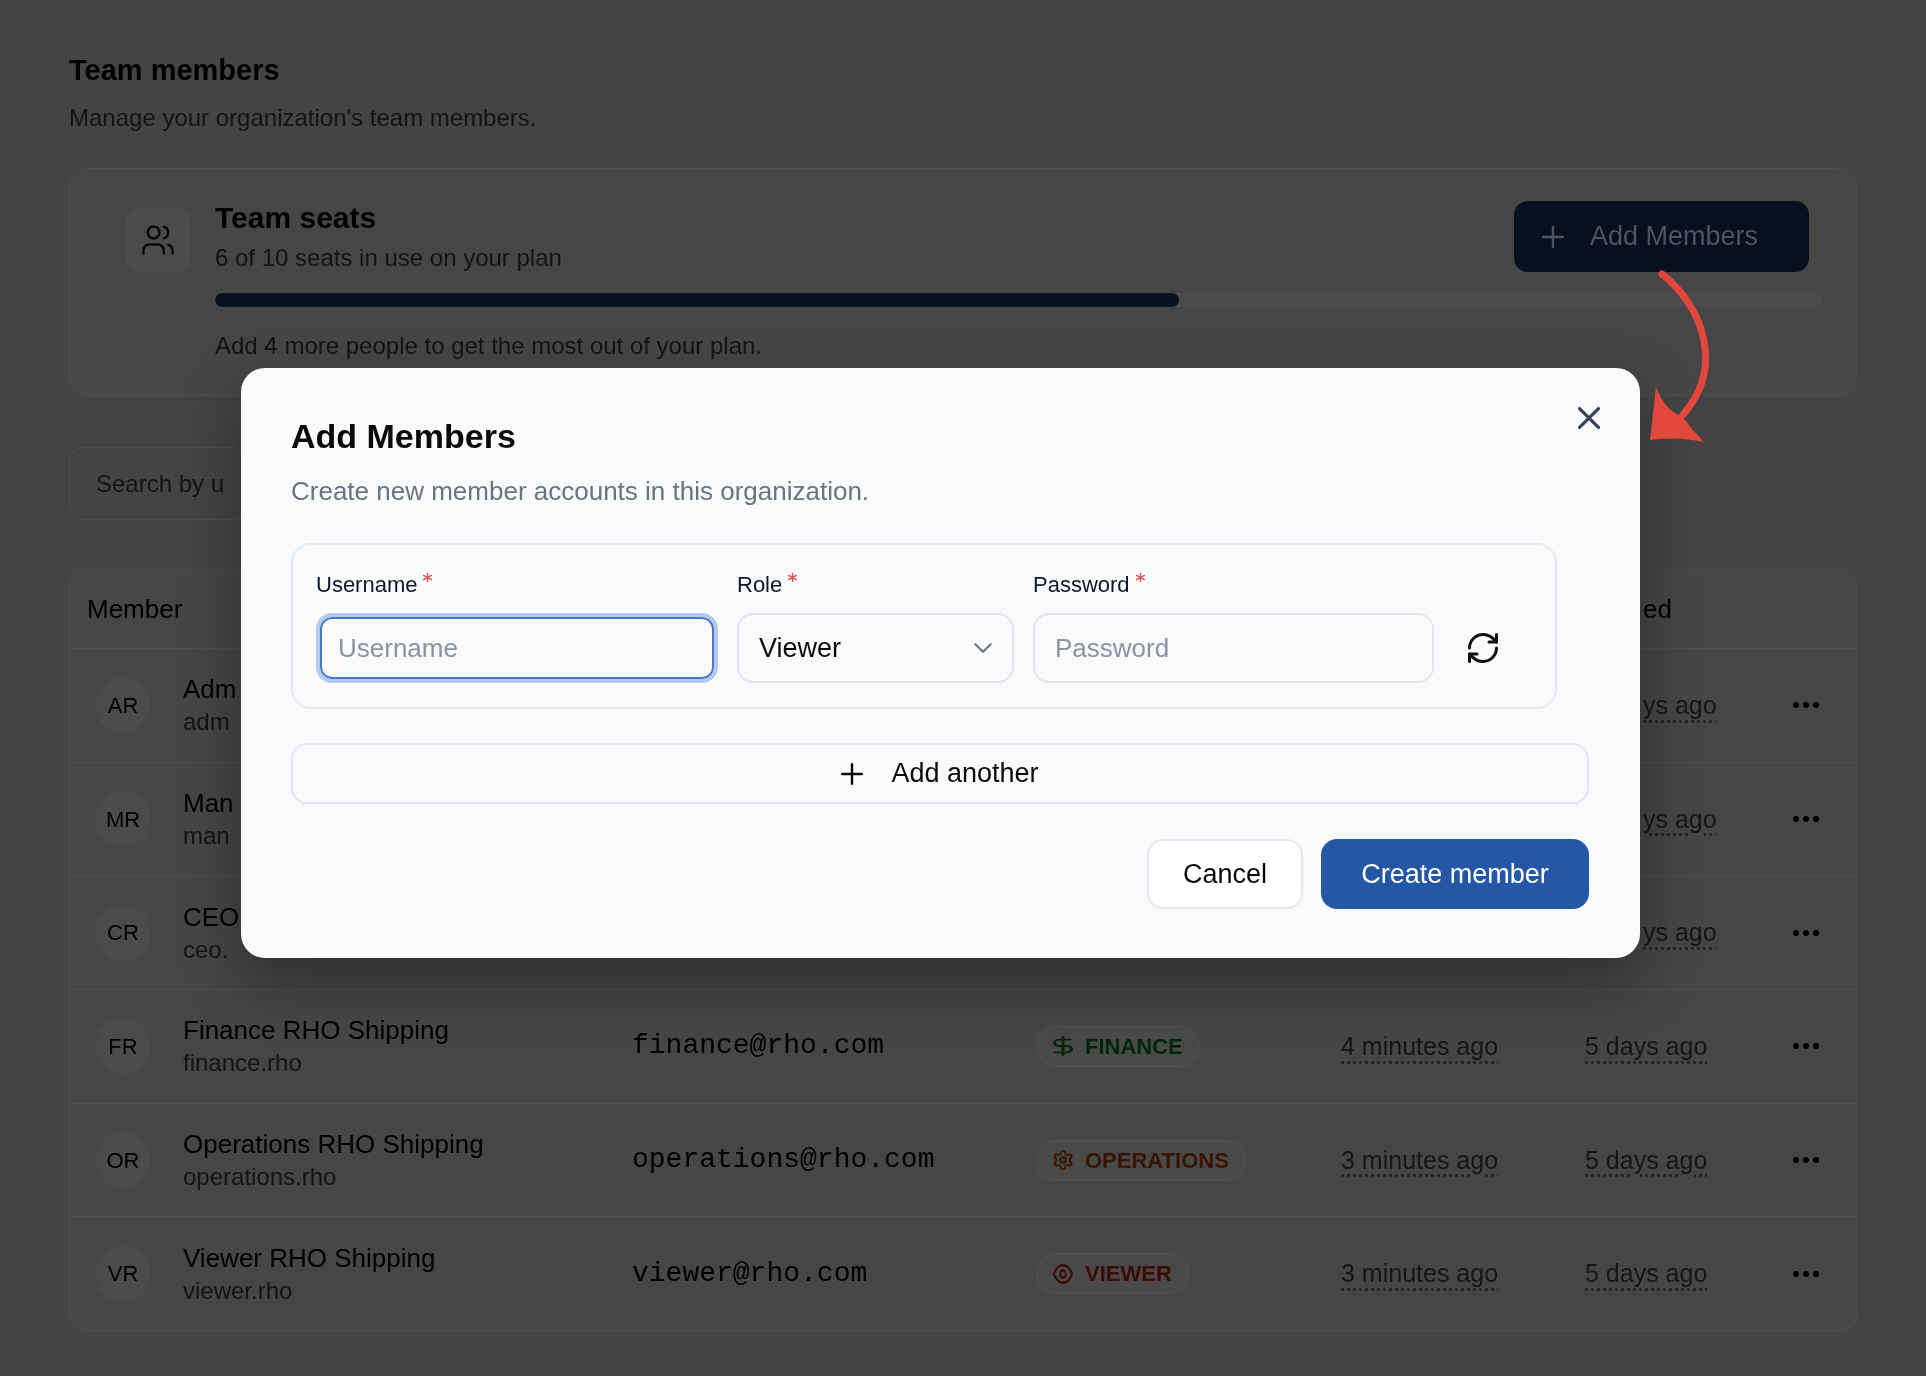  What do you see at coordinates (760, 585) in the screenshot?
I see `field-label: Role` at bounding box center [760, 585].